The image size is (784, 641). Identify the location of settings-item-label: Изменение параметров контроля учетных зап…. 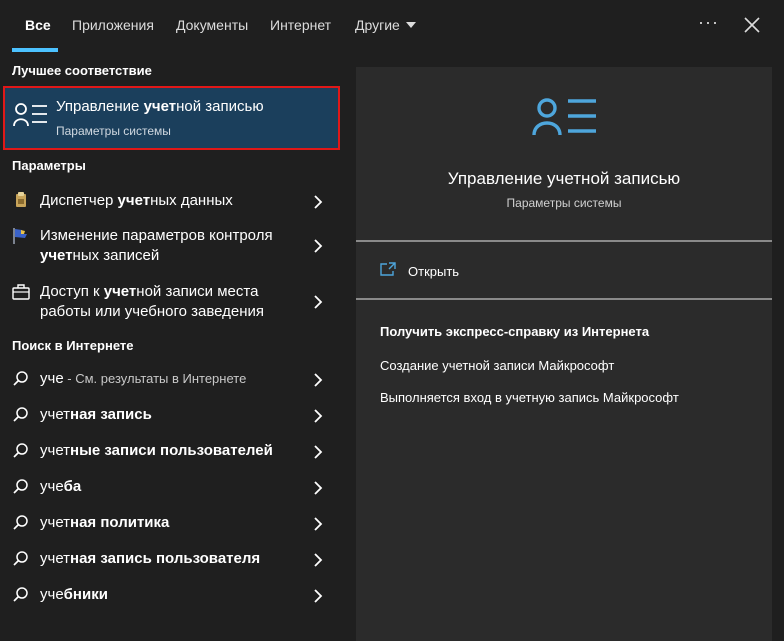
(156, 245).